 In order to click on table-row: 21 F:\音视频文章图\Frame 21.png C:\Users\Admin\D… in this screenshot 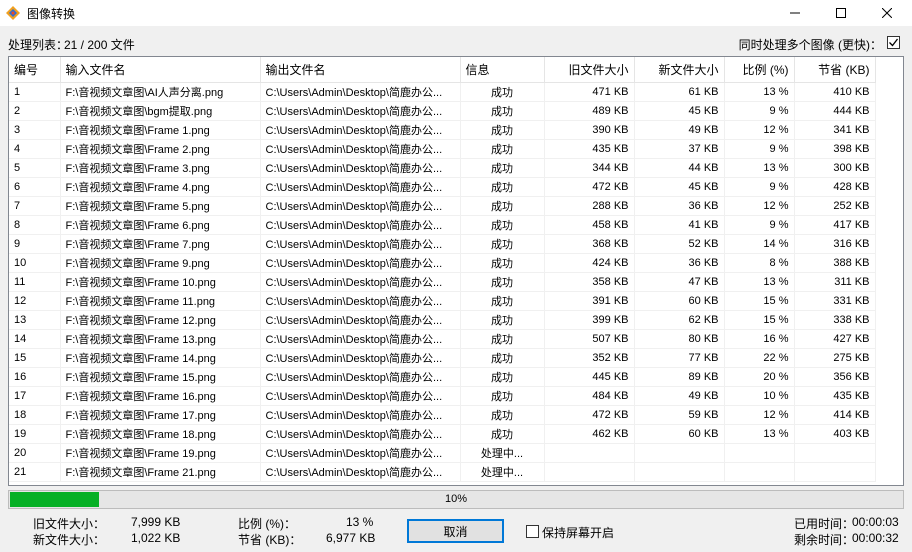, I will do `click(442, 472)`.